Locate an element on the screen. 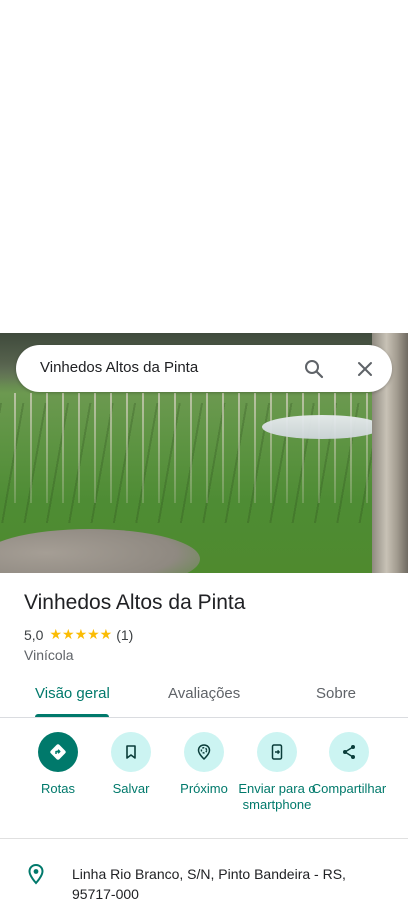  place-title: Vinhedos Altos da Pinta is located at coordinates (135, 602).